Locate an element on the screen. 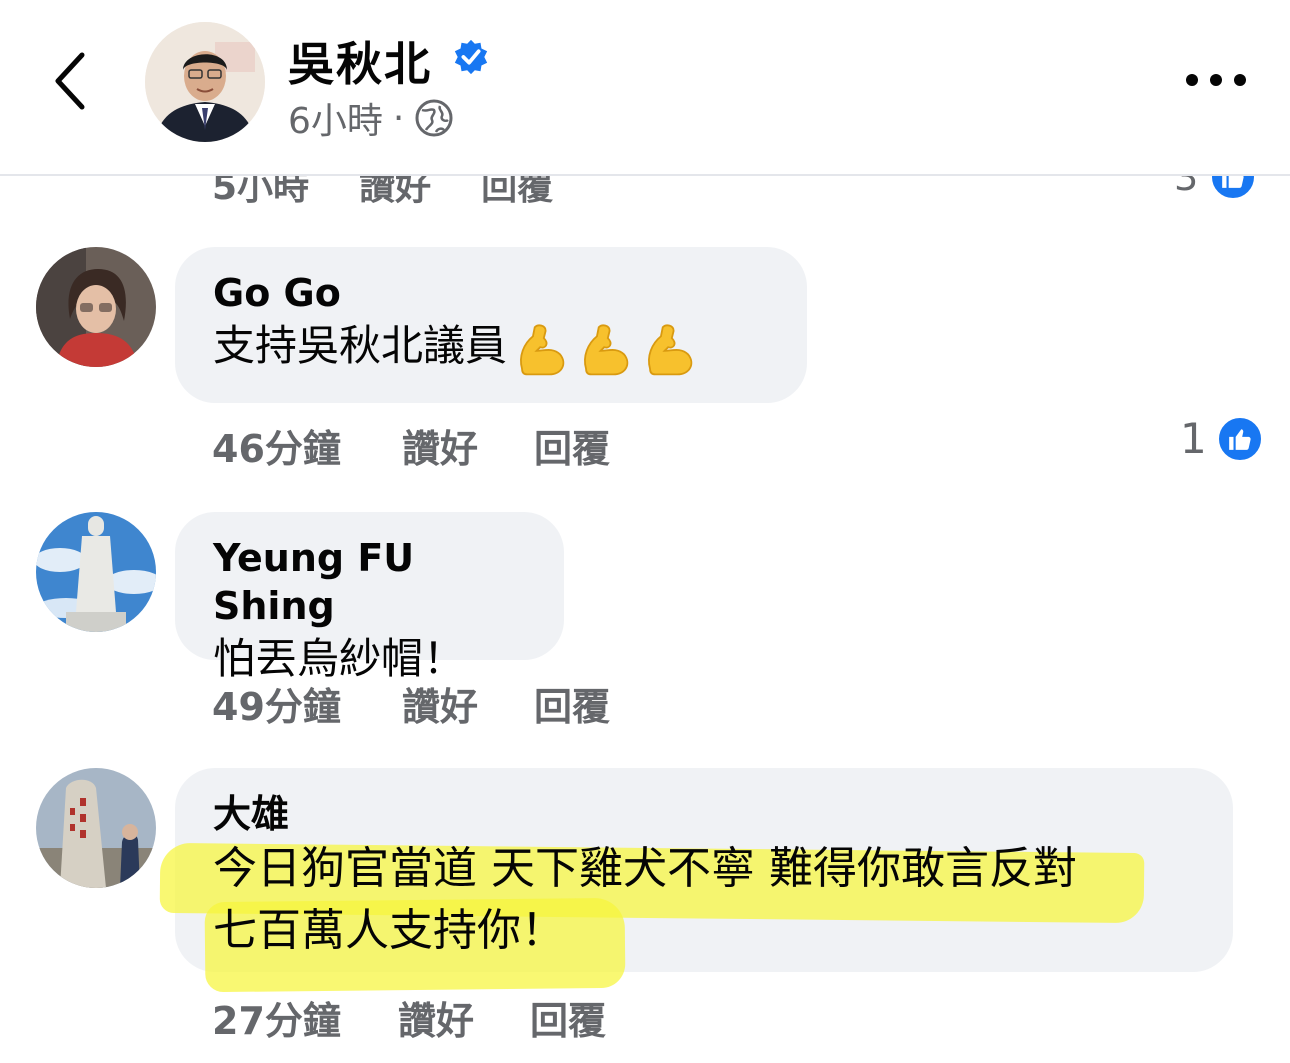 The width and height of the screenshot is (1290, 1063). comment-text-line: 七百萬人支持你！ is located at coordinates (389, 930).